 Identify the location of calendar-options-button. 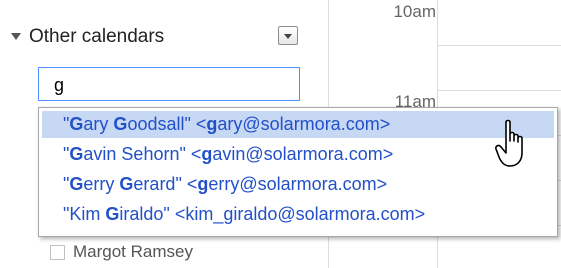
(288, 35).